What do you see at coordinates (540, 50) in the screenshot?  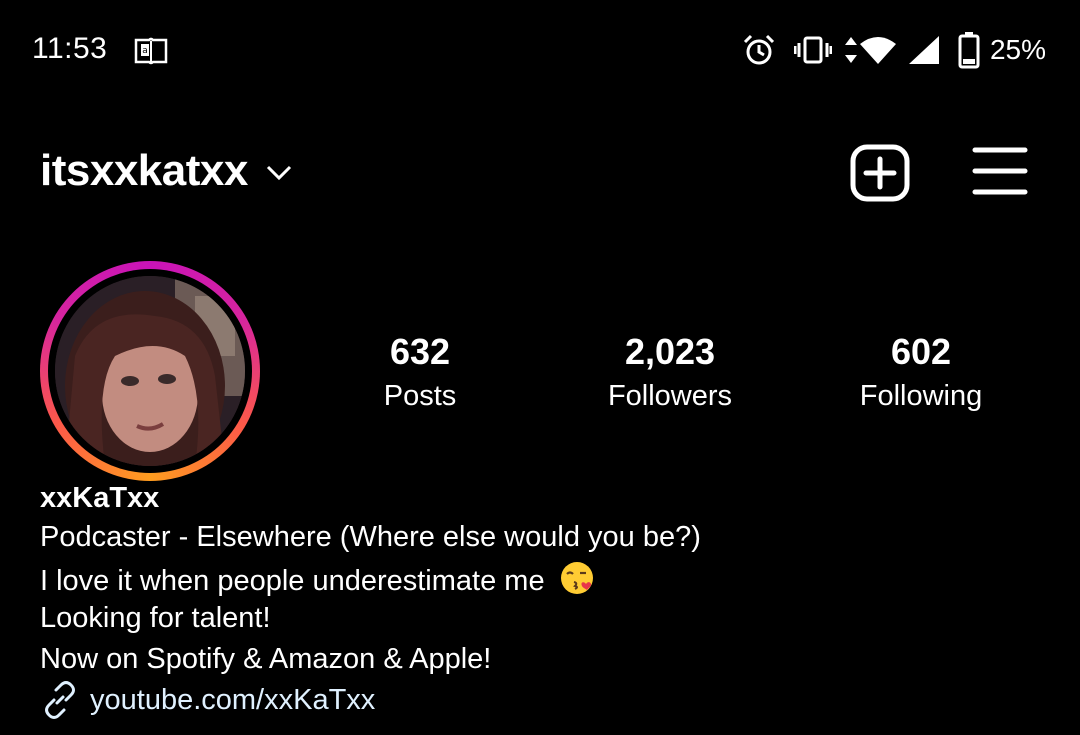 I see `status-bar: 11:53 a 25%` at bounding box center [540, 50].